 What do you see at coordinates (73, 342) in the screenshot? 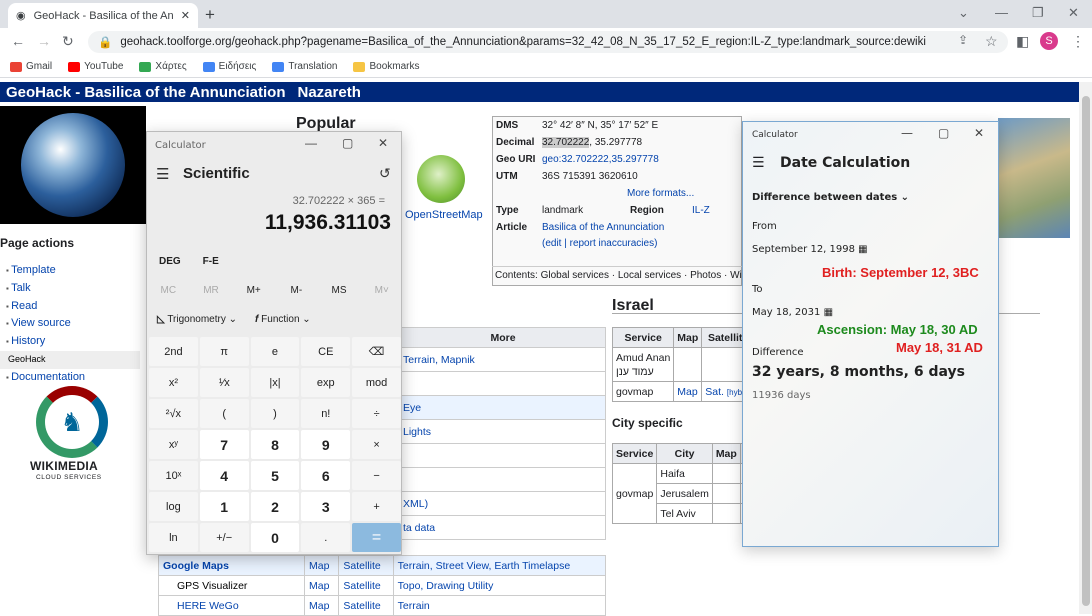
I see `sidebar-item-history: History` at bounding box center [73, 342].